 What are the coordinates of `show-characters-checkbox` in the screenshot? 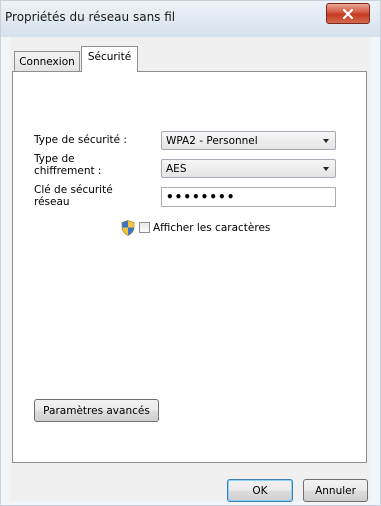 It's located at (144, 227).